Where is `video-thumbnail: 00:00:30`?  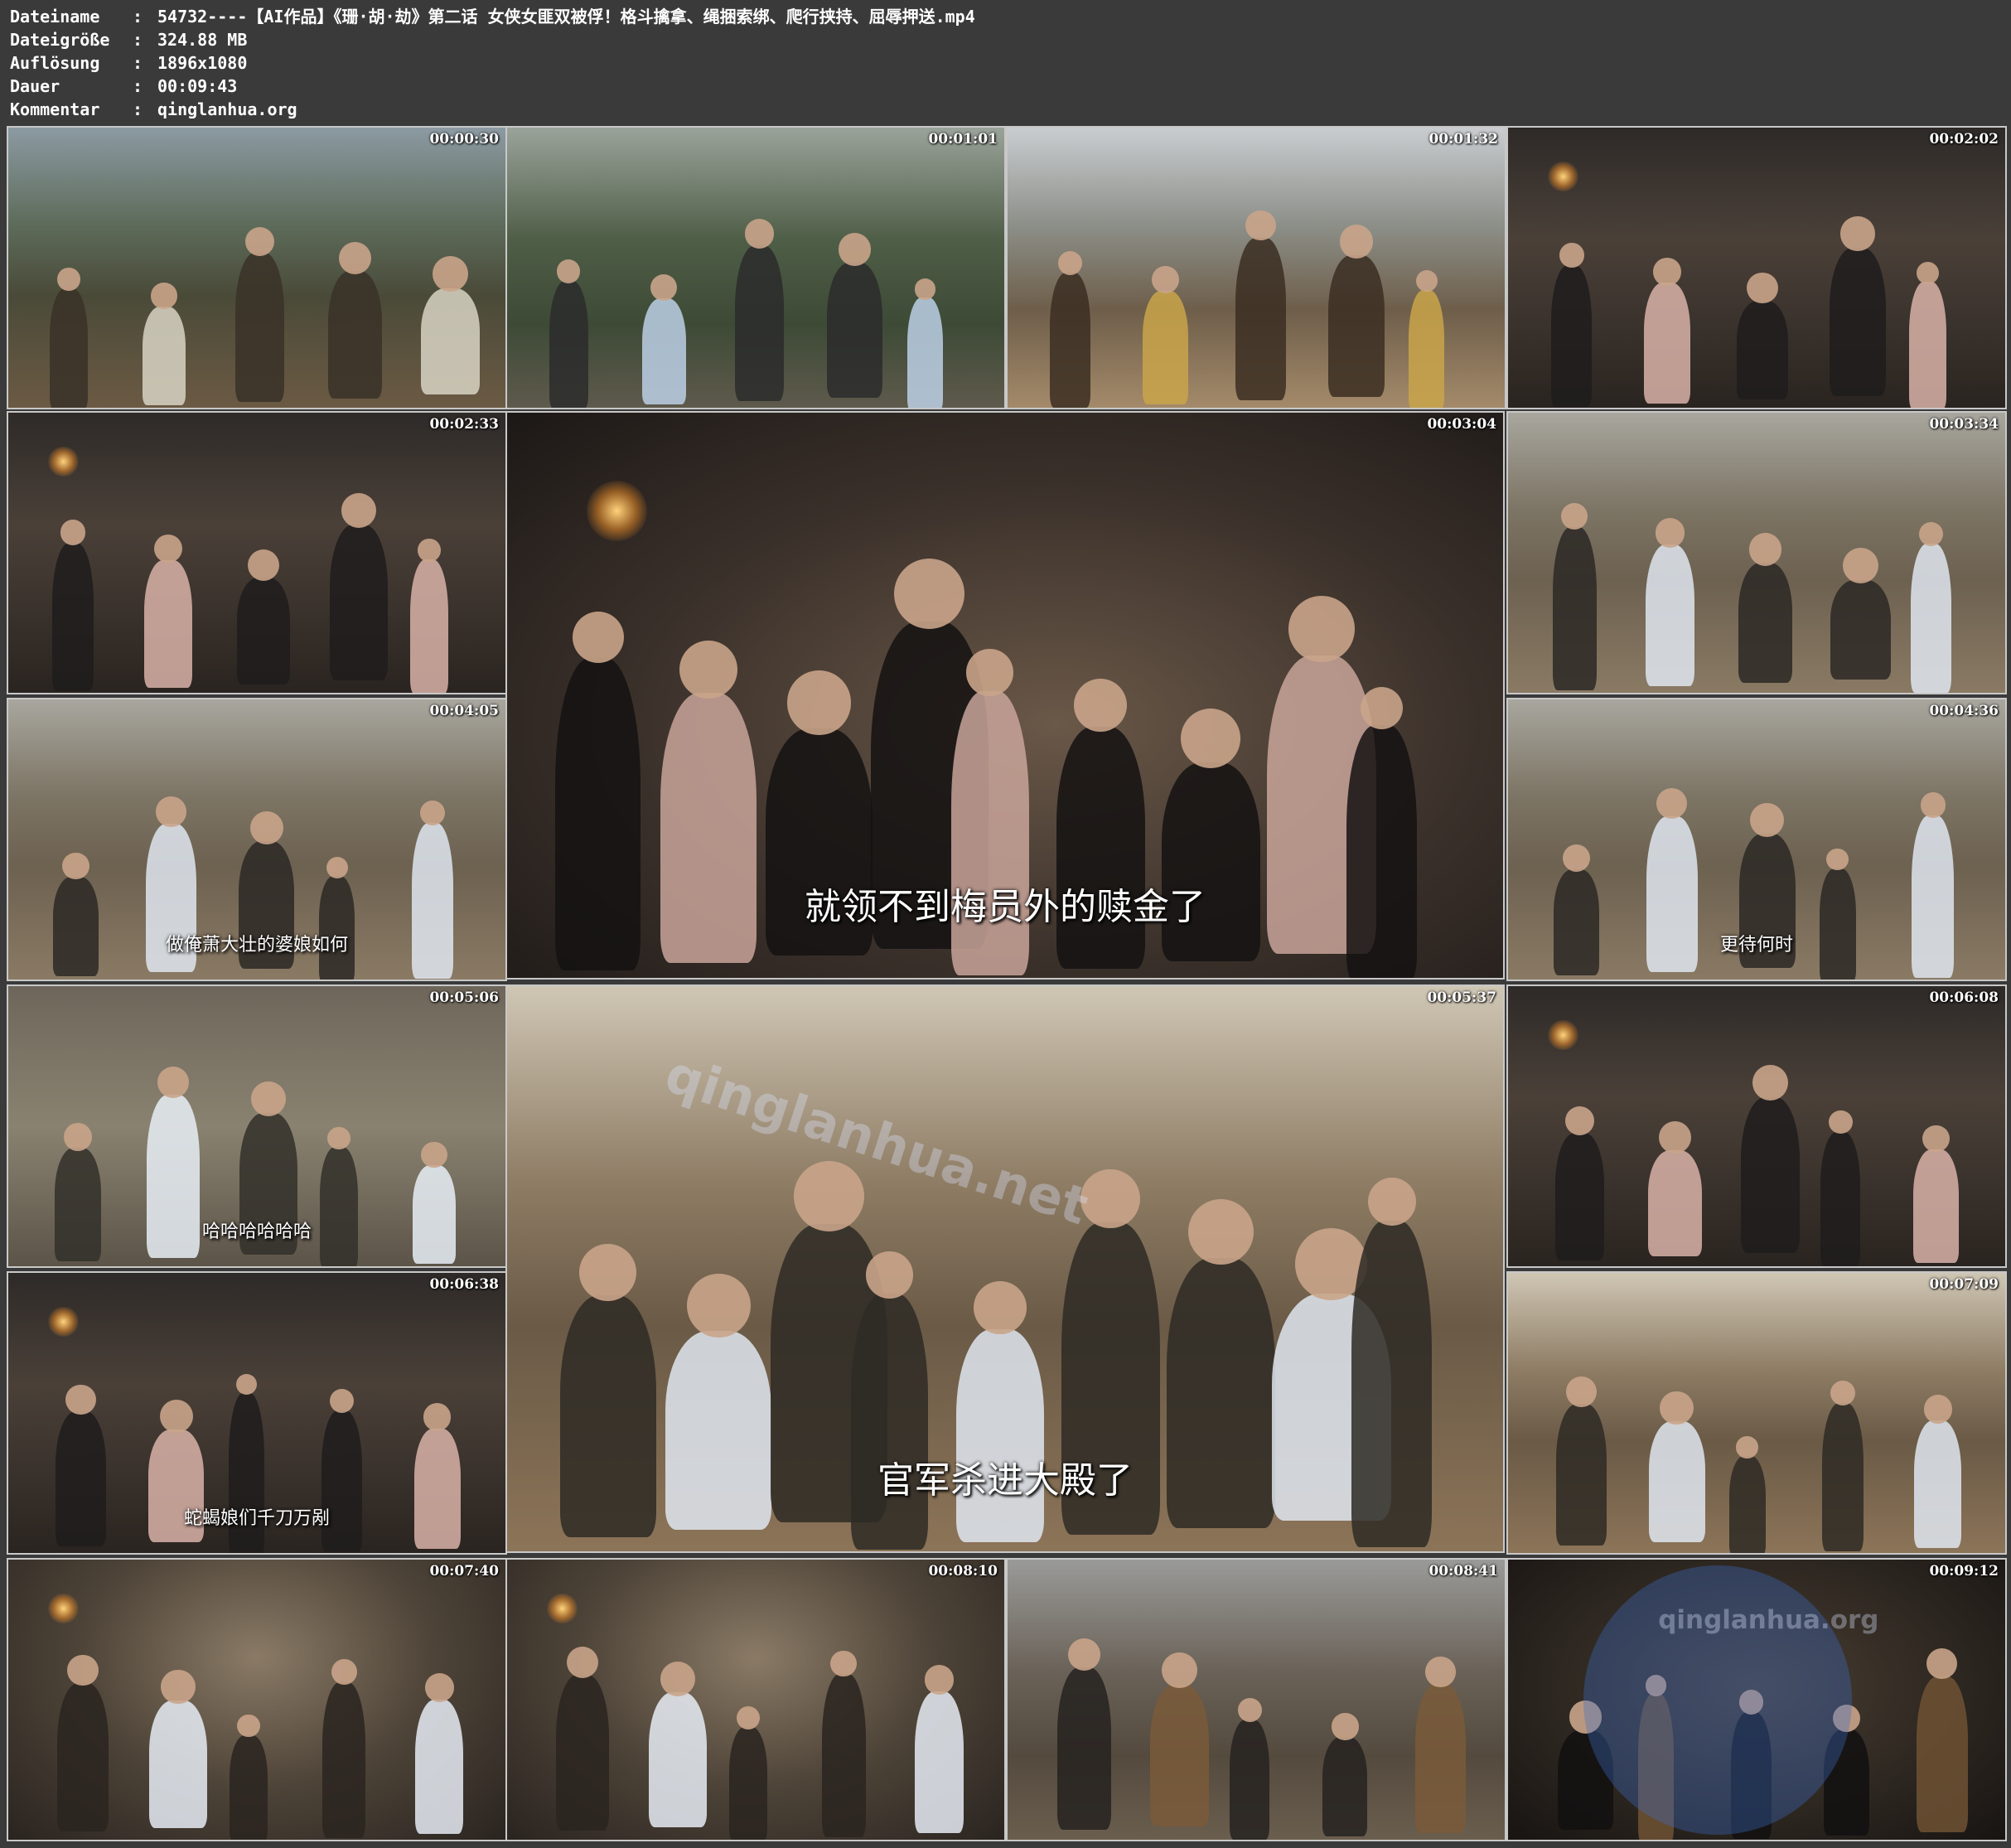 video-thumbnail: 00:00:30 is located at coordinates (257, 267).